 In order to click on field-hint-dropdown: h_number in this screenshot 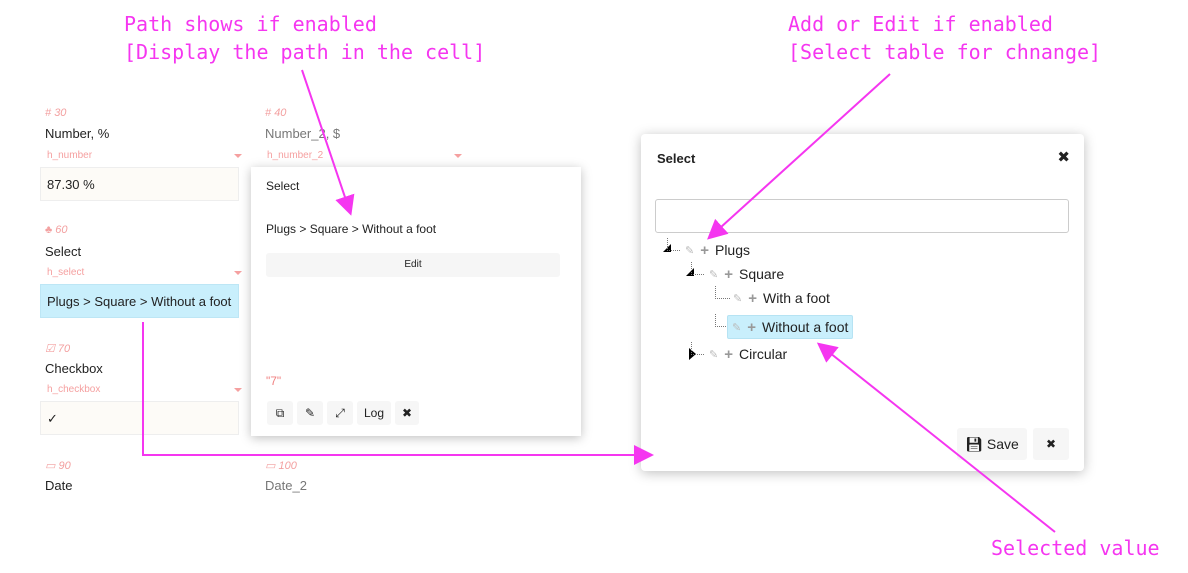, I will do `click(144, 155)`.